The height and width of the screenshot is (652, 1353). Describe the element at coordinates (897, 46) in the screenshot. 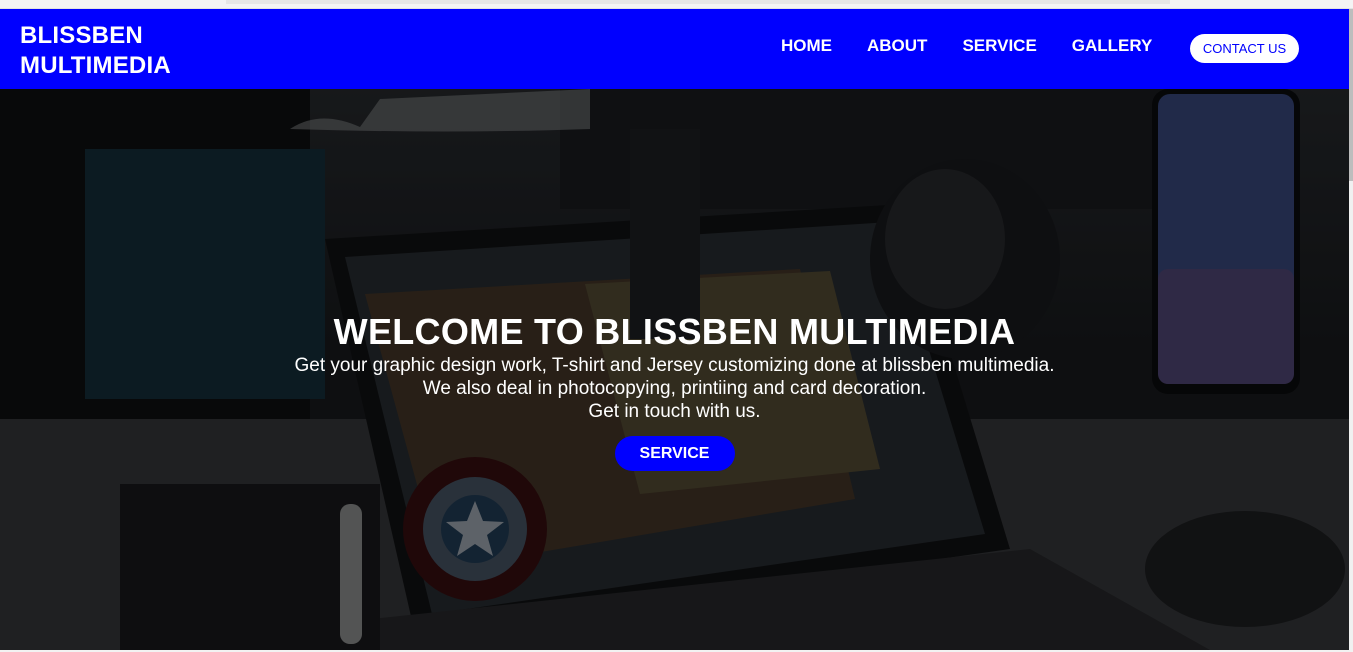

I see `nav-link-about: ABOUT` at that location.